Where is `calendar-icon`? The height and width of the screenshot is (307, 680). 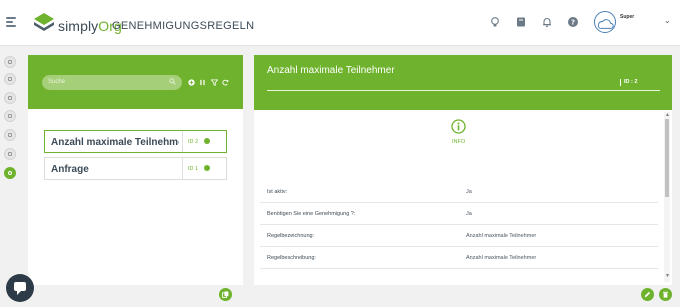 calendar-icon is located at coordinates (10, 116).